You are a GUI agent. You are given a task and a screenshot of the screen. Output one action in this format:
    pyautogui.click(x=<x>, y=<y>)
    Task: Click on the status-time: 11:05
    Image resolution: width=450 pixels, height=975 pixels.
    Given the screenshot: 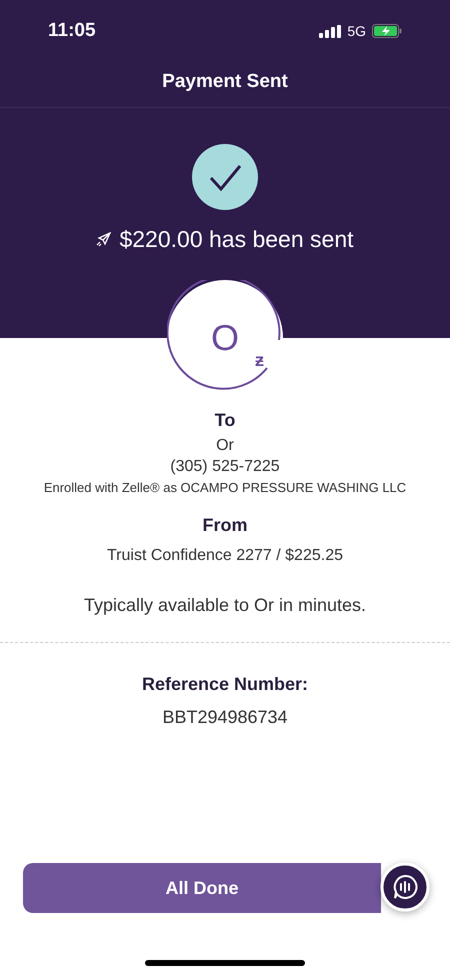 What is the action you would take?
    pyautogui.click(x=72, y=31)
    